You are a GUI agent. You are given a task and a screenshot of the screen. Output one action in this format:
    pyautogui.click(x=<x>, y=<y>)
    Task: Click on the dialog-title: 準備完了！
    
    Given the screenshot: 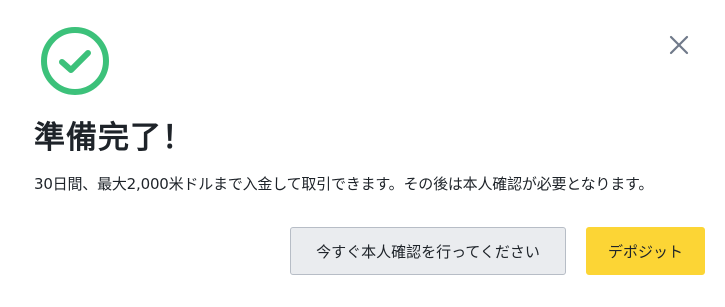 What is the action you would take?
    pyautogui.click(x=114, y=138)
    